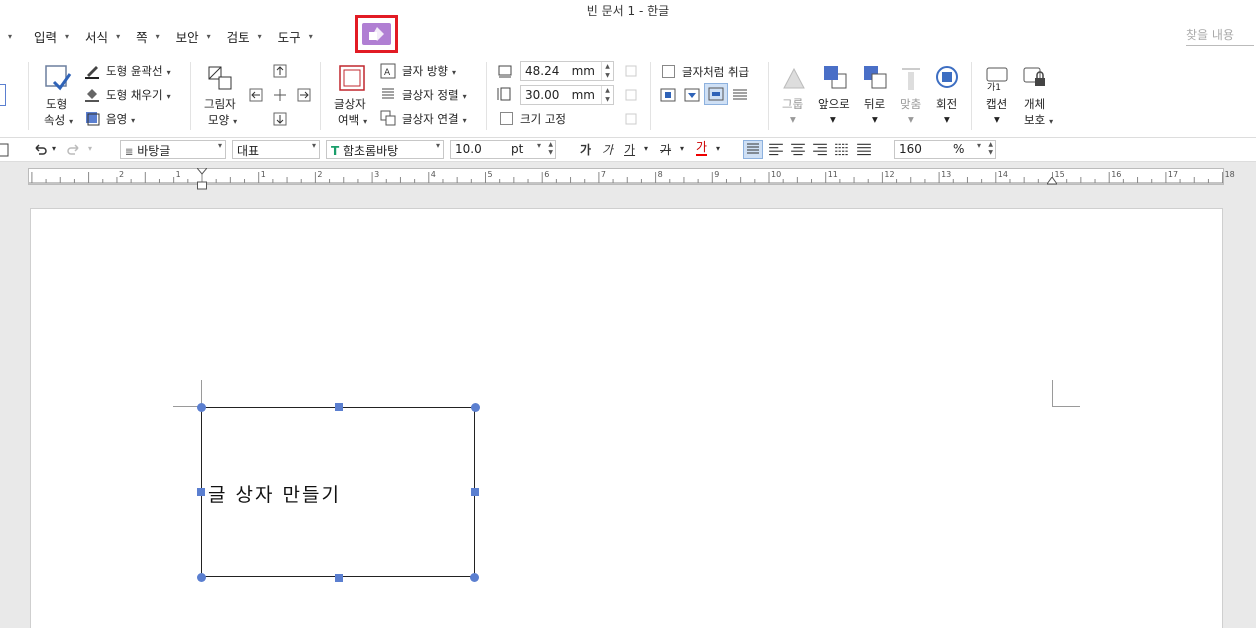 The width and height of the screenshot is (1256, 628). Describe the element at coordinates (429, 71) in the screenshot. I see `text-direction-button: 글자 방향 ▾` at that location.